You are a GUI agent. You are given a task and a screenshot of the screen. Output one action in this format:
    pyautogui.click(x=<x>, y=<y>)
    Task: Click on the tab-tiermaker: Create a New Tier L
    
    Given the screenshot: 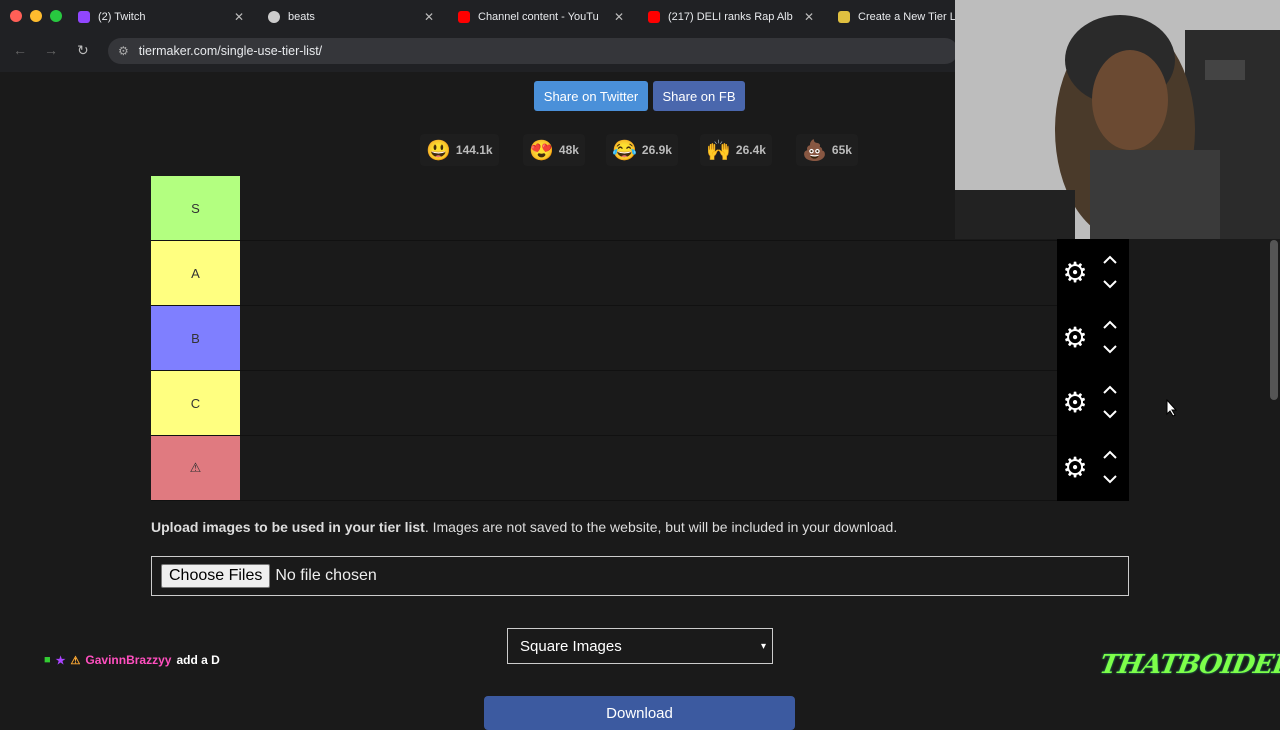 What is the action you would take?
    pyautogui.click(x=897, y=17)
    